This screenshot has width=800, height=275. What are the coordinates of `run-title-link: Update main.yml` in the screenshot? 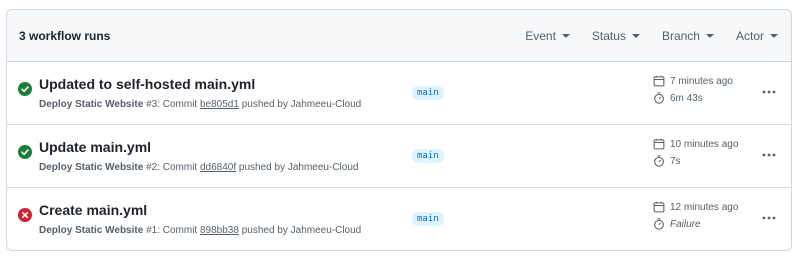 It's located at (95, 147).